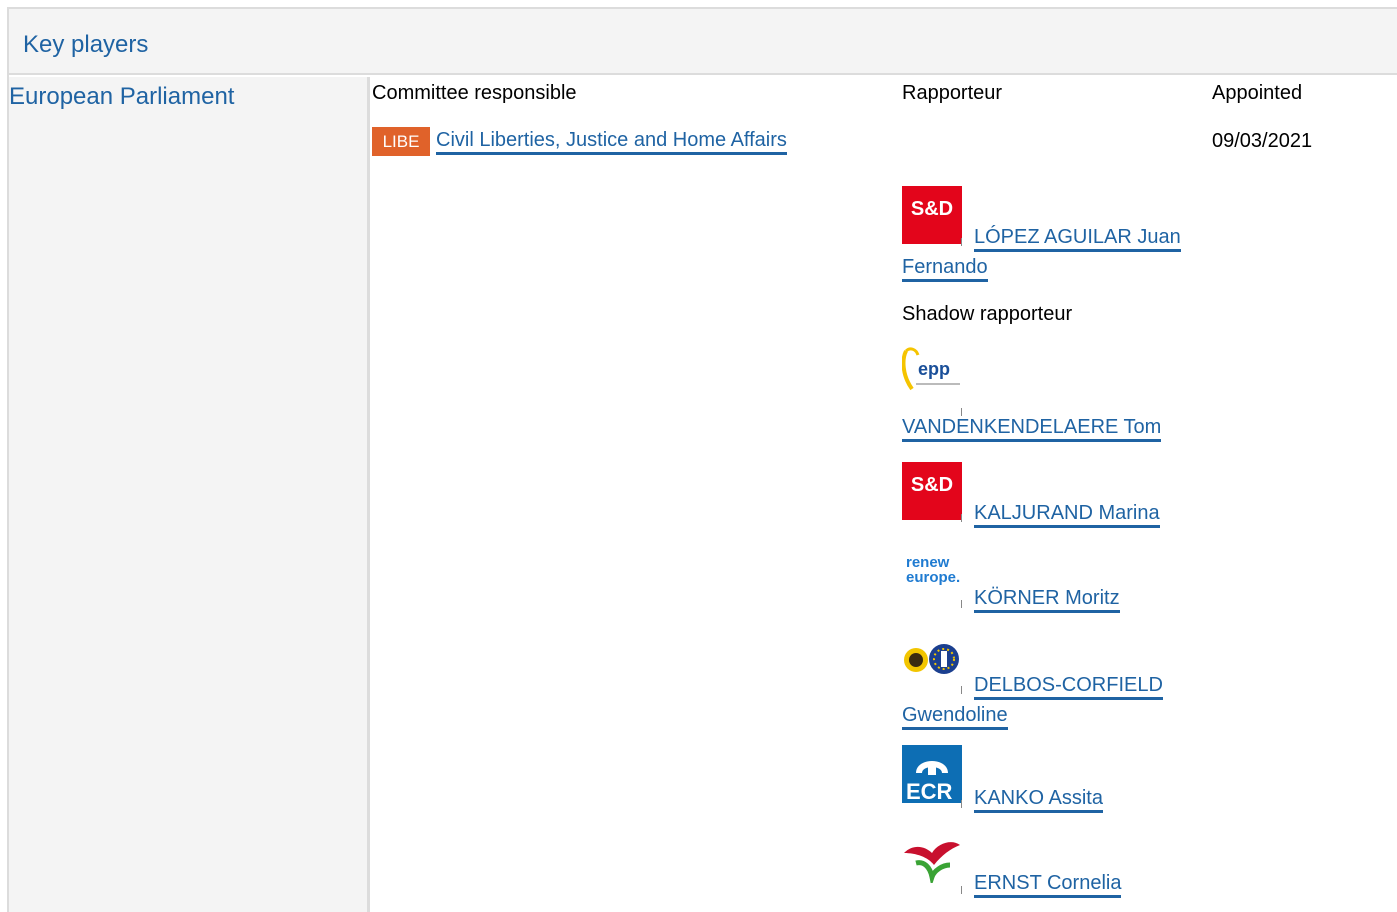 This screenshot has height=912, width=1397. I want to click on shadow-member-link: VANDENKENDELAERE Tom, so click(1032, 429).